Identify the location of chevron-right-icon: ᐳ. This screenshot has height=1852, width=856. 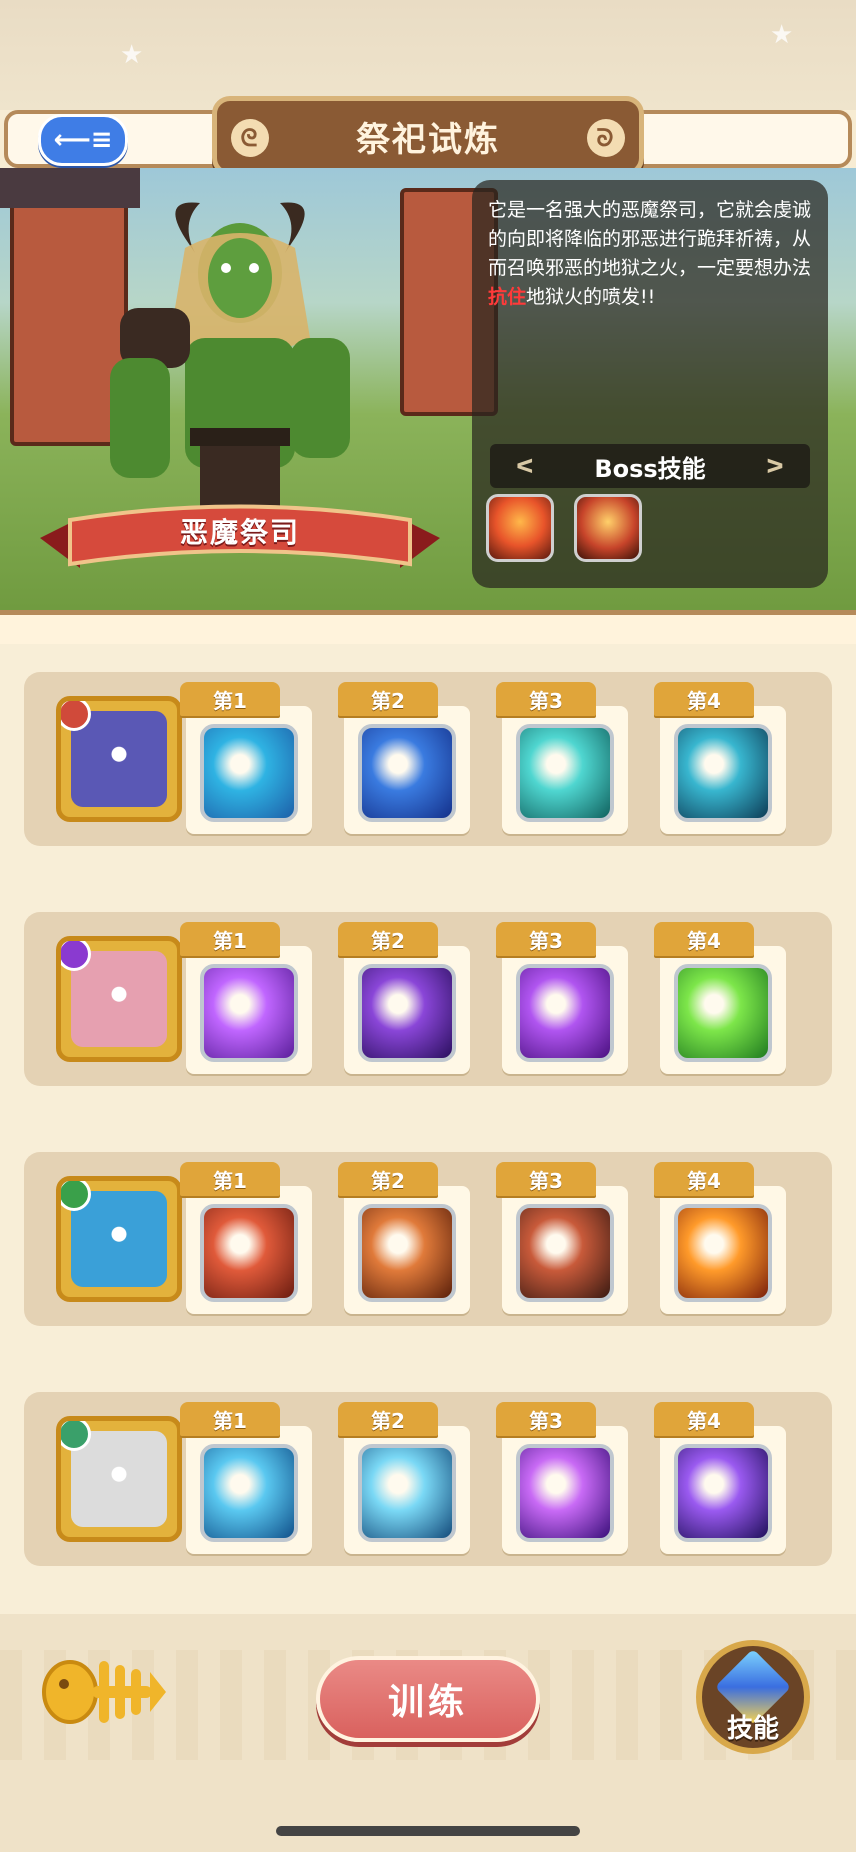
(775, 466).